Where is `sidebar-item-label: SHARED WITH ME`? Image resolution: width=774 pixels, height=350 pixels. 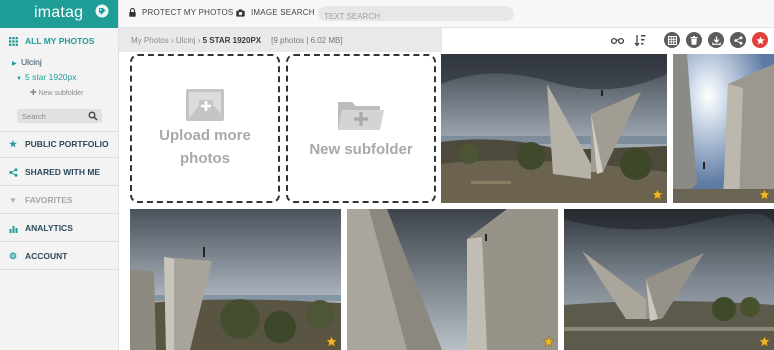
sidebar-item-label: SHARED WITH ME is located at coordinates (63, 172).